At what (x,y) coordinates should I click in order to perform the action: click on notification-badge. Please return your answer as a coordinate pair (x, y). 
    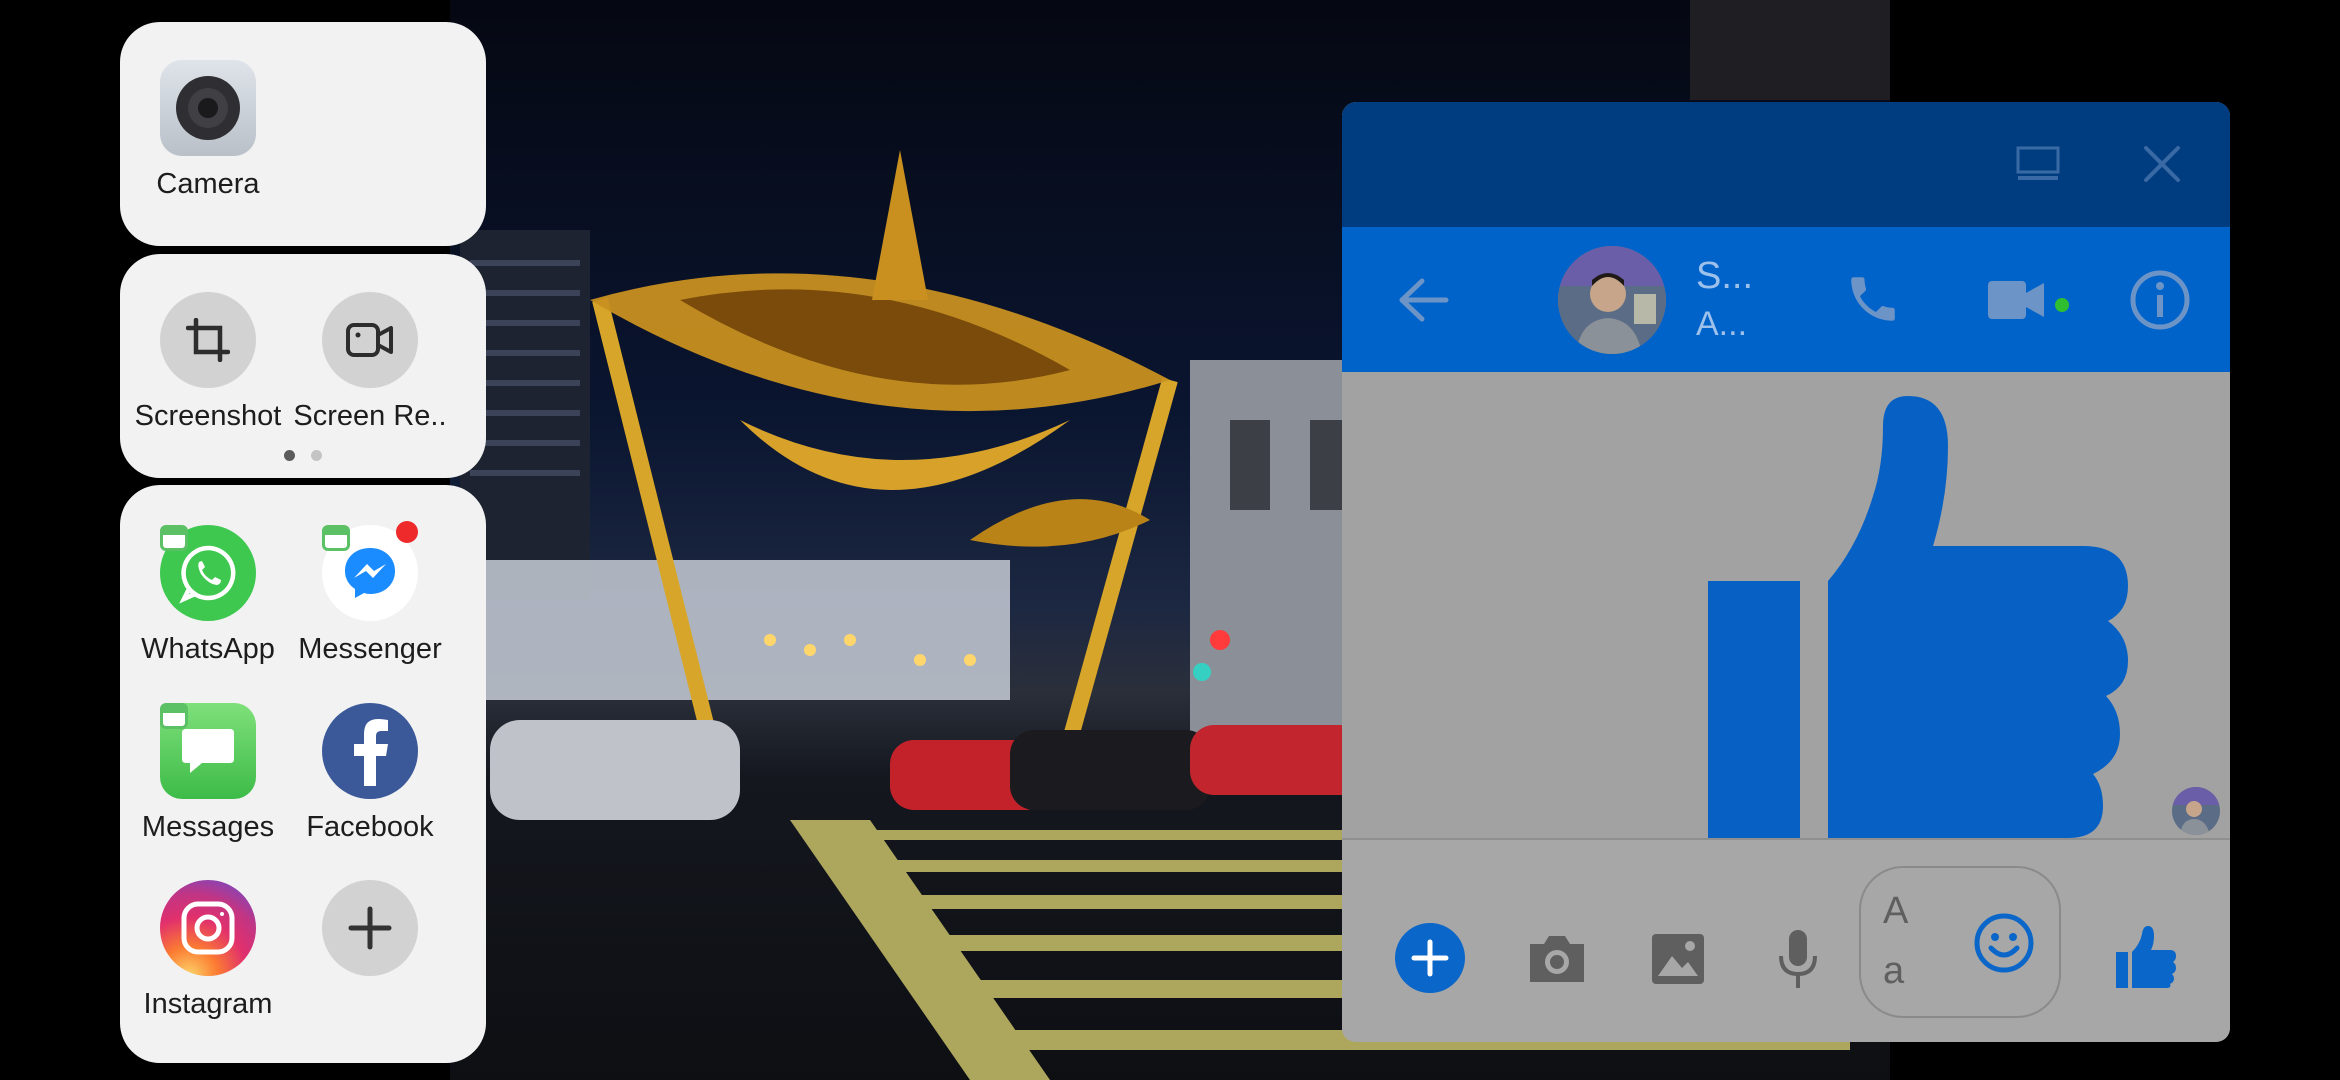
    Looking at the image, I should click on (407, 532).